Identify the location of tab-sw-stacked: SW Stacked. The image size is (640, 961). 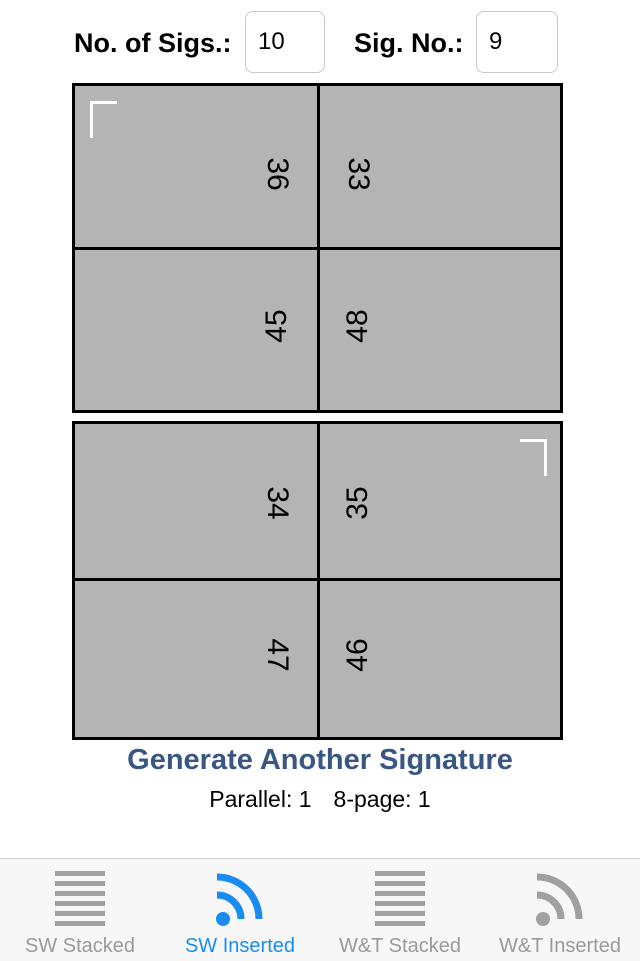
(80, 910).